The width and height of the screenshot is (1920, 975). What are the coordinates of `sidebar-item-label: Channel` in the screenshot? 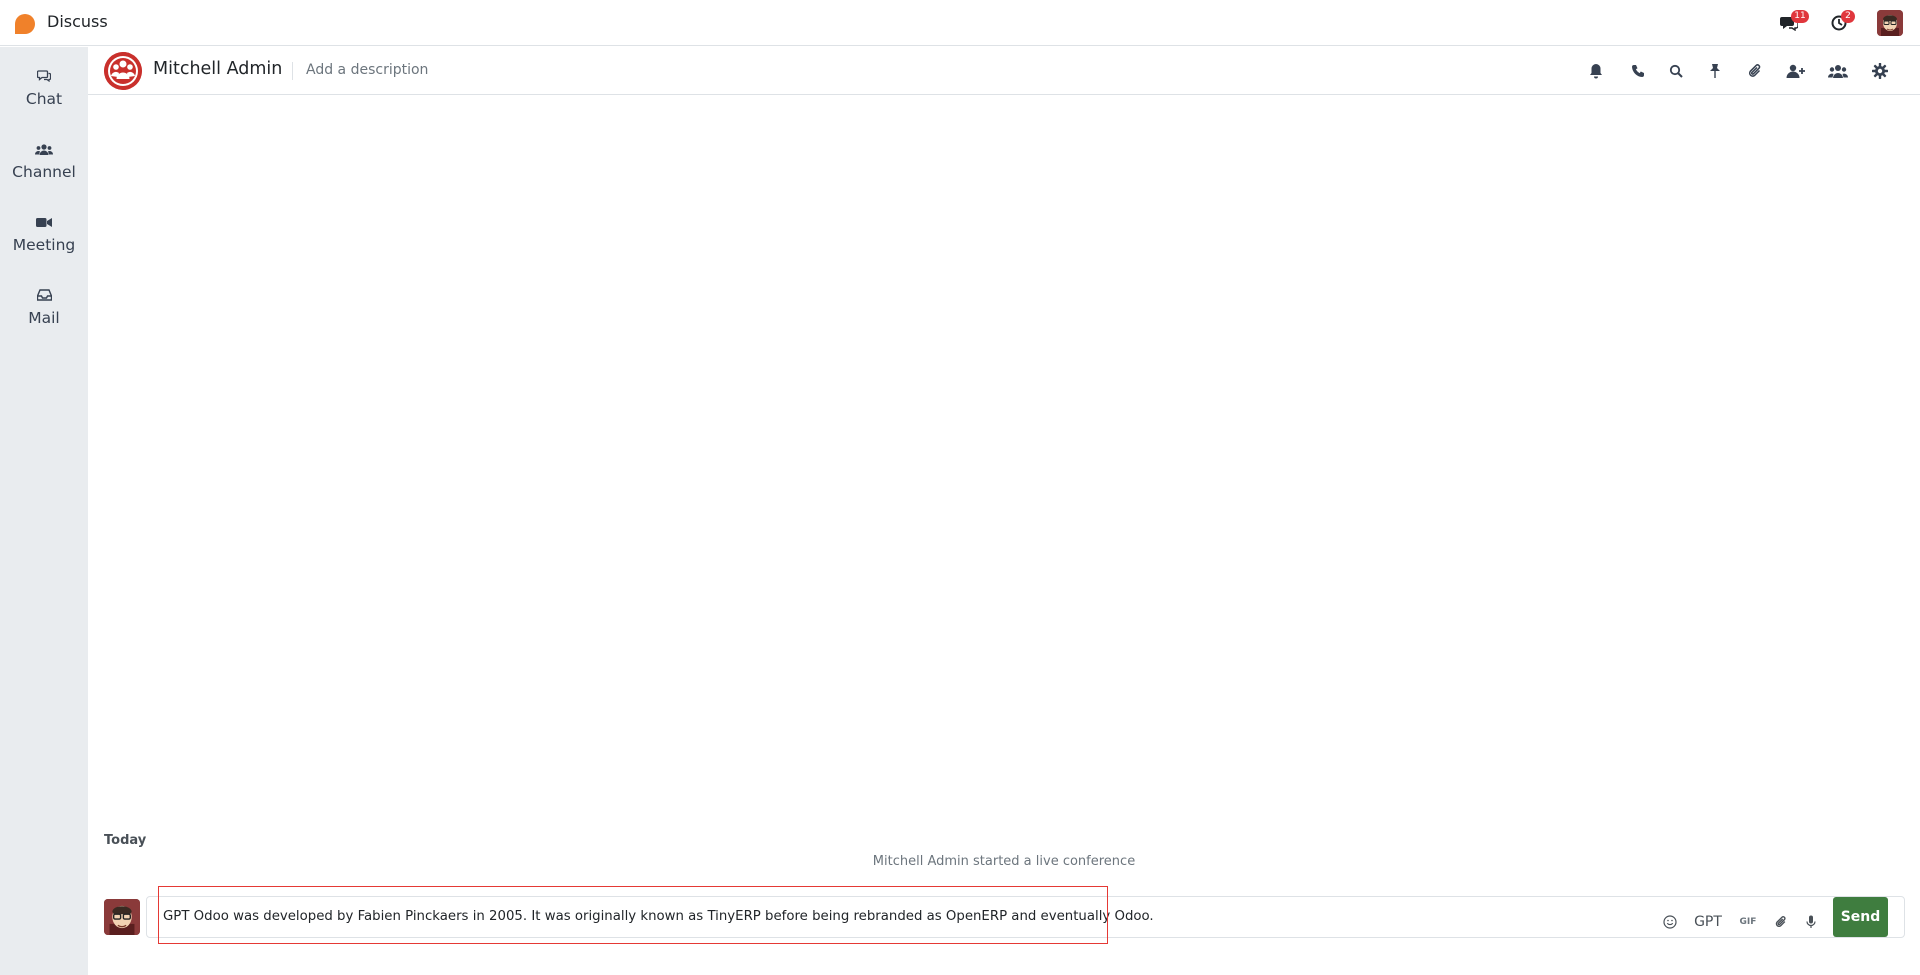 It's located at (44, 172).